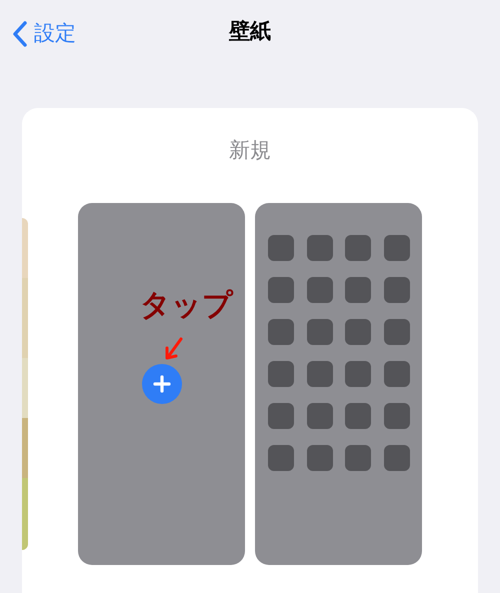  Describe the element at coordinates (20, 34) in the screenshot. I see `chevron-left-icon` at that location.